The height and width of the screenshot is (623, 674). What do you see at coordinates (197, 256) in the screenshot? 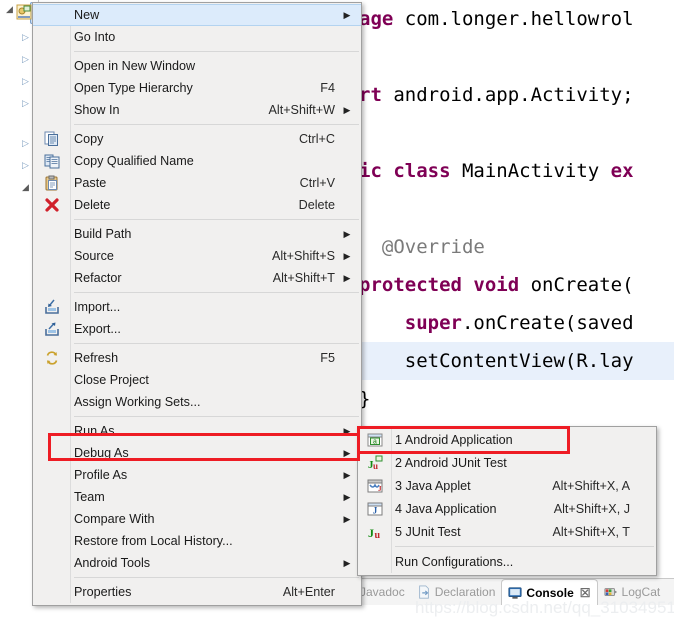
I see `menu-item-source: Source Alt+Shift+S ▶` at bounding box center [197, 256].